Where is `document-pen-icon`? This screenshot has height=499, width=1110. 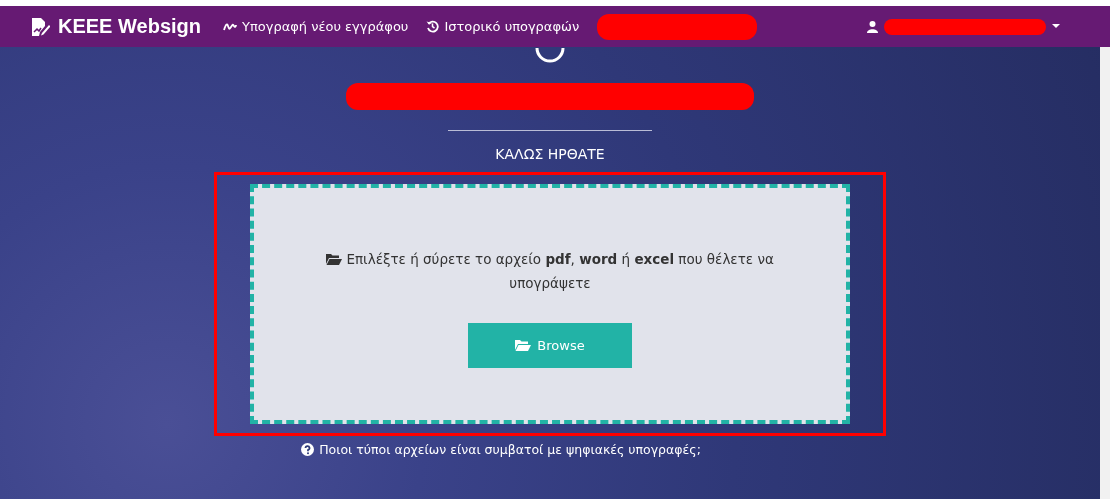 document-pen-icon is located at coordinates (40, 26).